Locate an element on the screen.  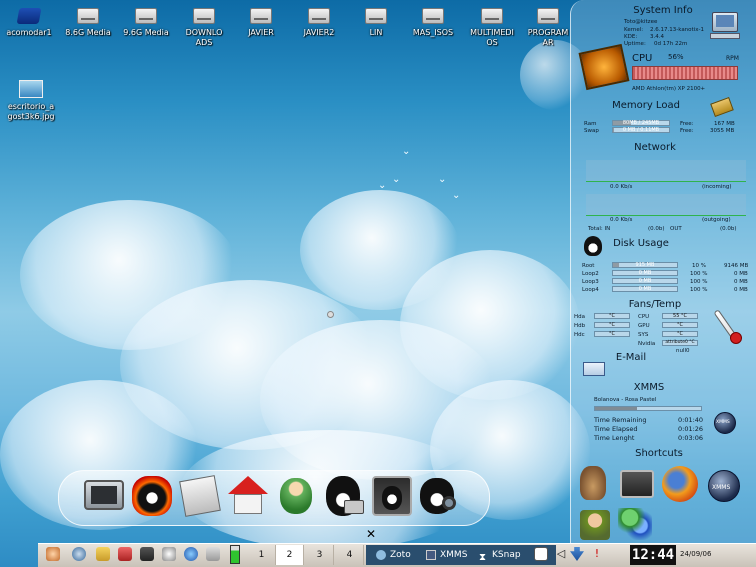
kde-label: KDE: is located at coordinates (631, 37).